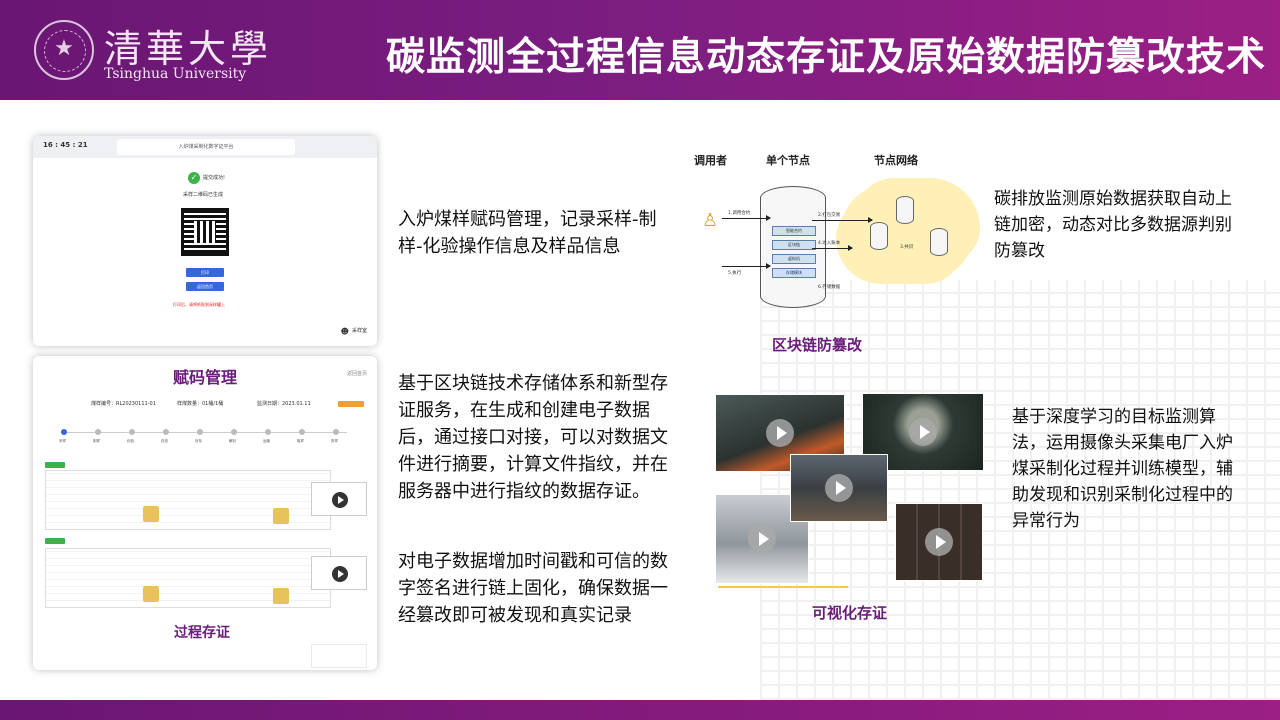  What do you see at coordinates (842, 220) in the screenshot?
I see `pack-arrow` at bounding box center [842, 220].